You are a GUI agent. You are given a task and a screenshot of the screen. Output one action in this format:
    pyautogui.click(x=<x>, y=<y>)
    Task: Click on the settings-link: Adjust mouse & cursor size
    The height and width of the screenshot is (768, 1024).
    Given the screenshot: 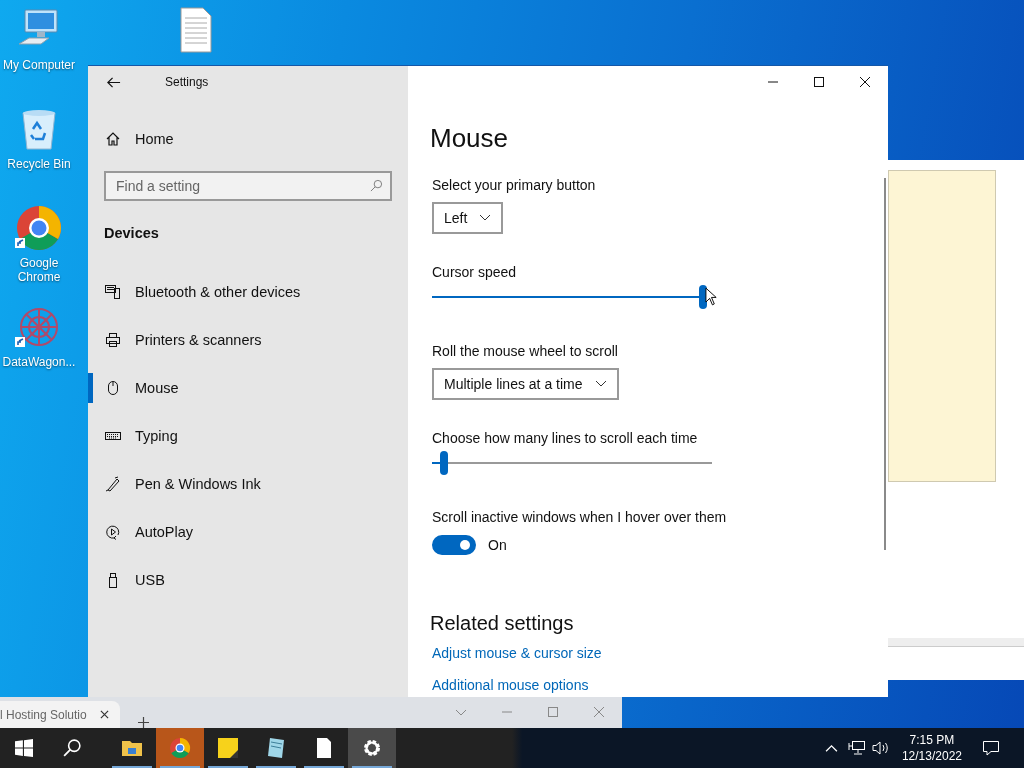 What is the action you would take?
    pyautogui.click(x=517, y=653)
    